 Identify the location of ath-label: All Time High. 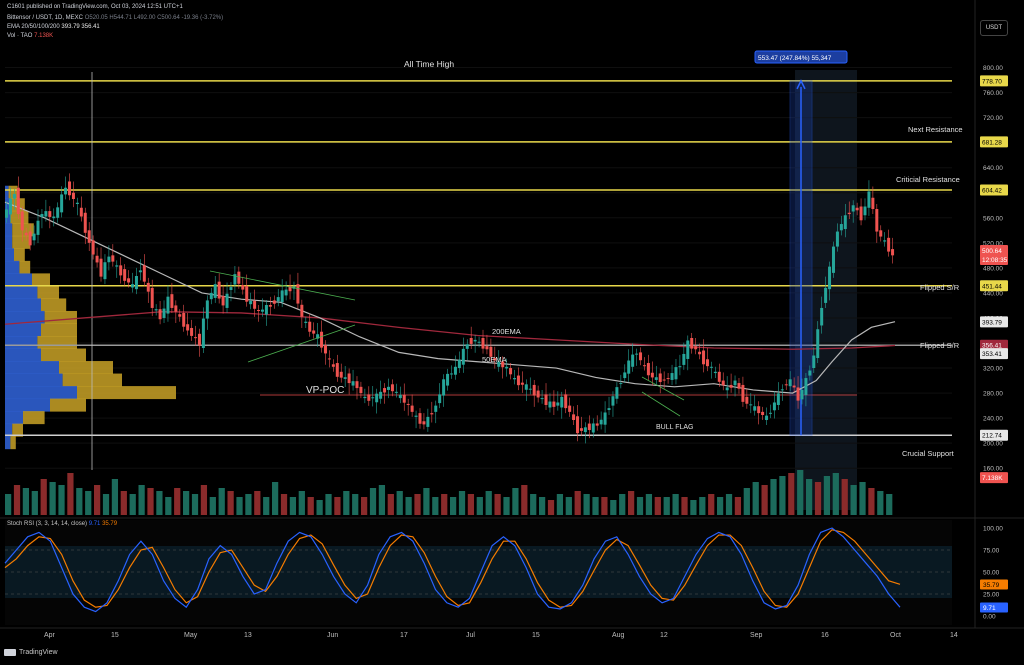
(429, 64).